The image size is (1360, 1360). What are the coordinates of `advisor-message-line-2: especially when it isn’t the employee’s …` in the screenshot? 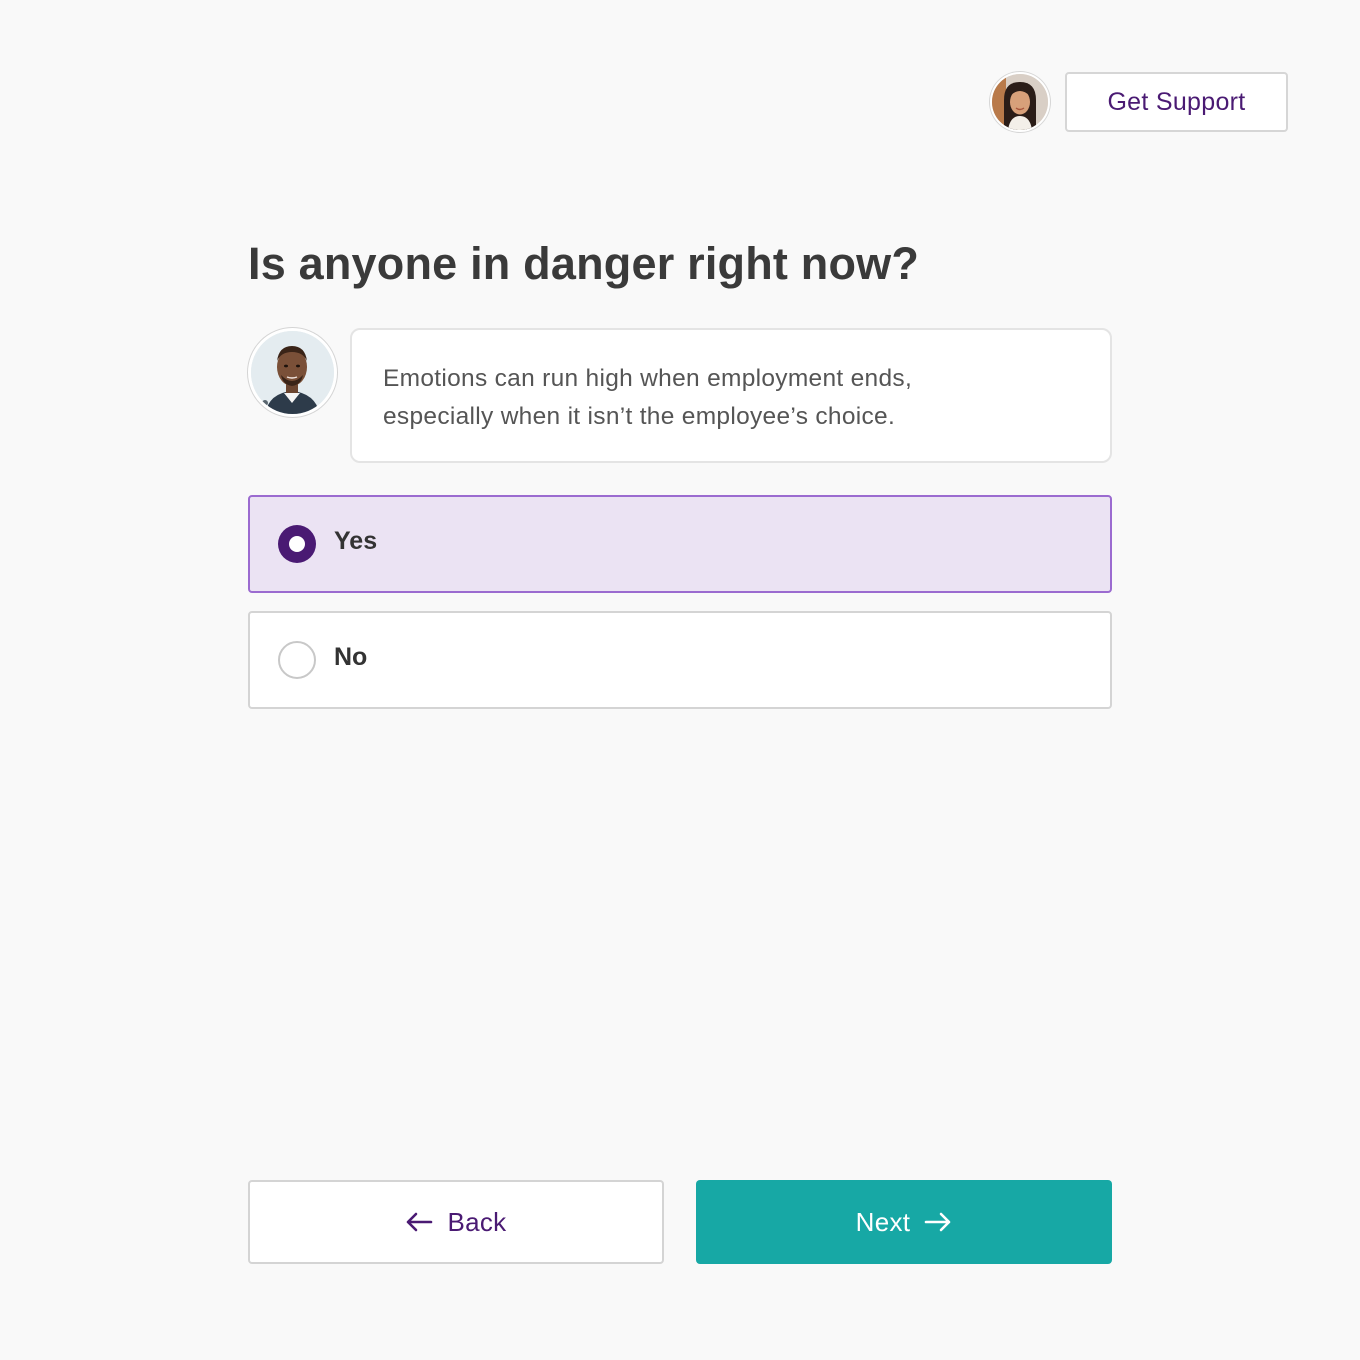 It's located at (639, 416).